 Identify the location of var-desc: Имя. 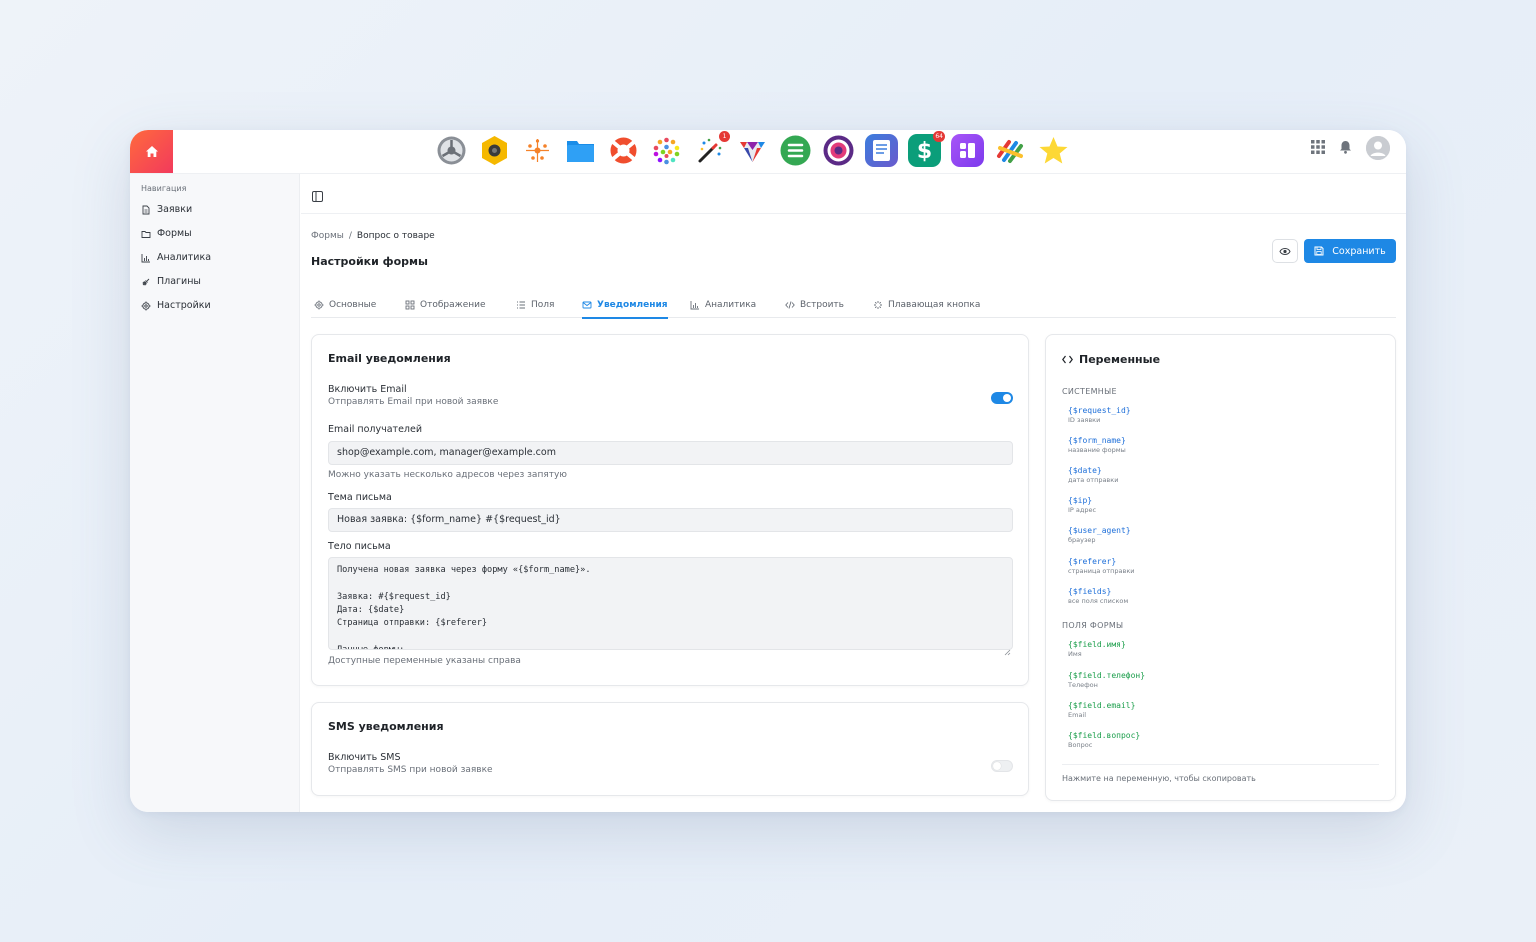
(1075, 654).